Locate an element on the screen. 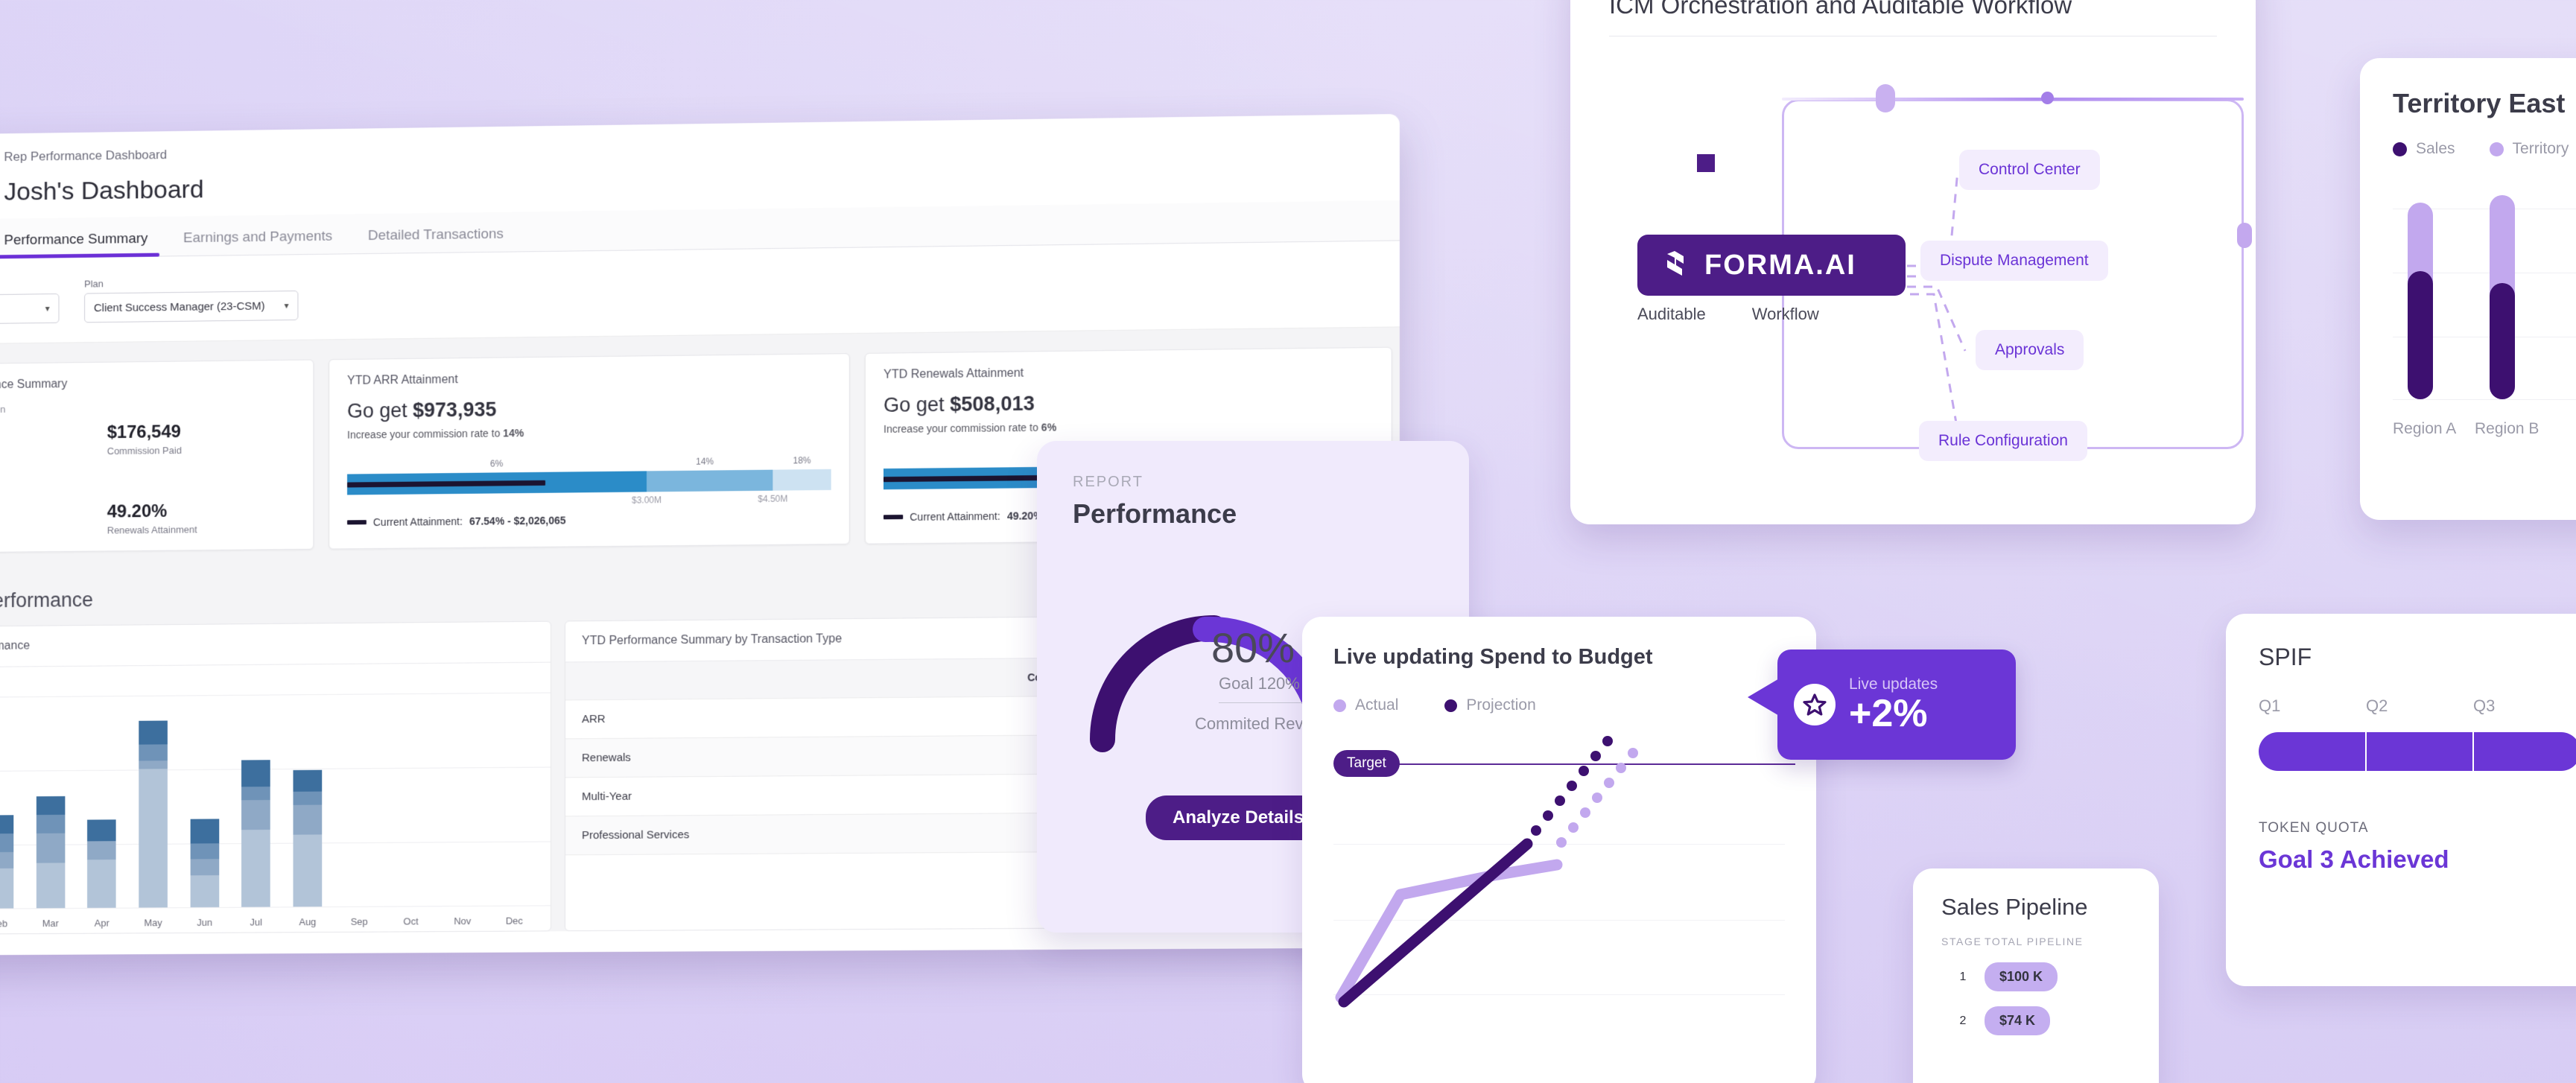  territory-x-axis: Region A Region B is located at coordinates (2484, 429).